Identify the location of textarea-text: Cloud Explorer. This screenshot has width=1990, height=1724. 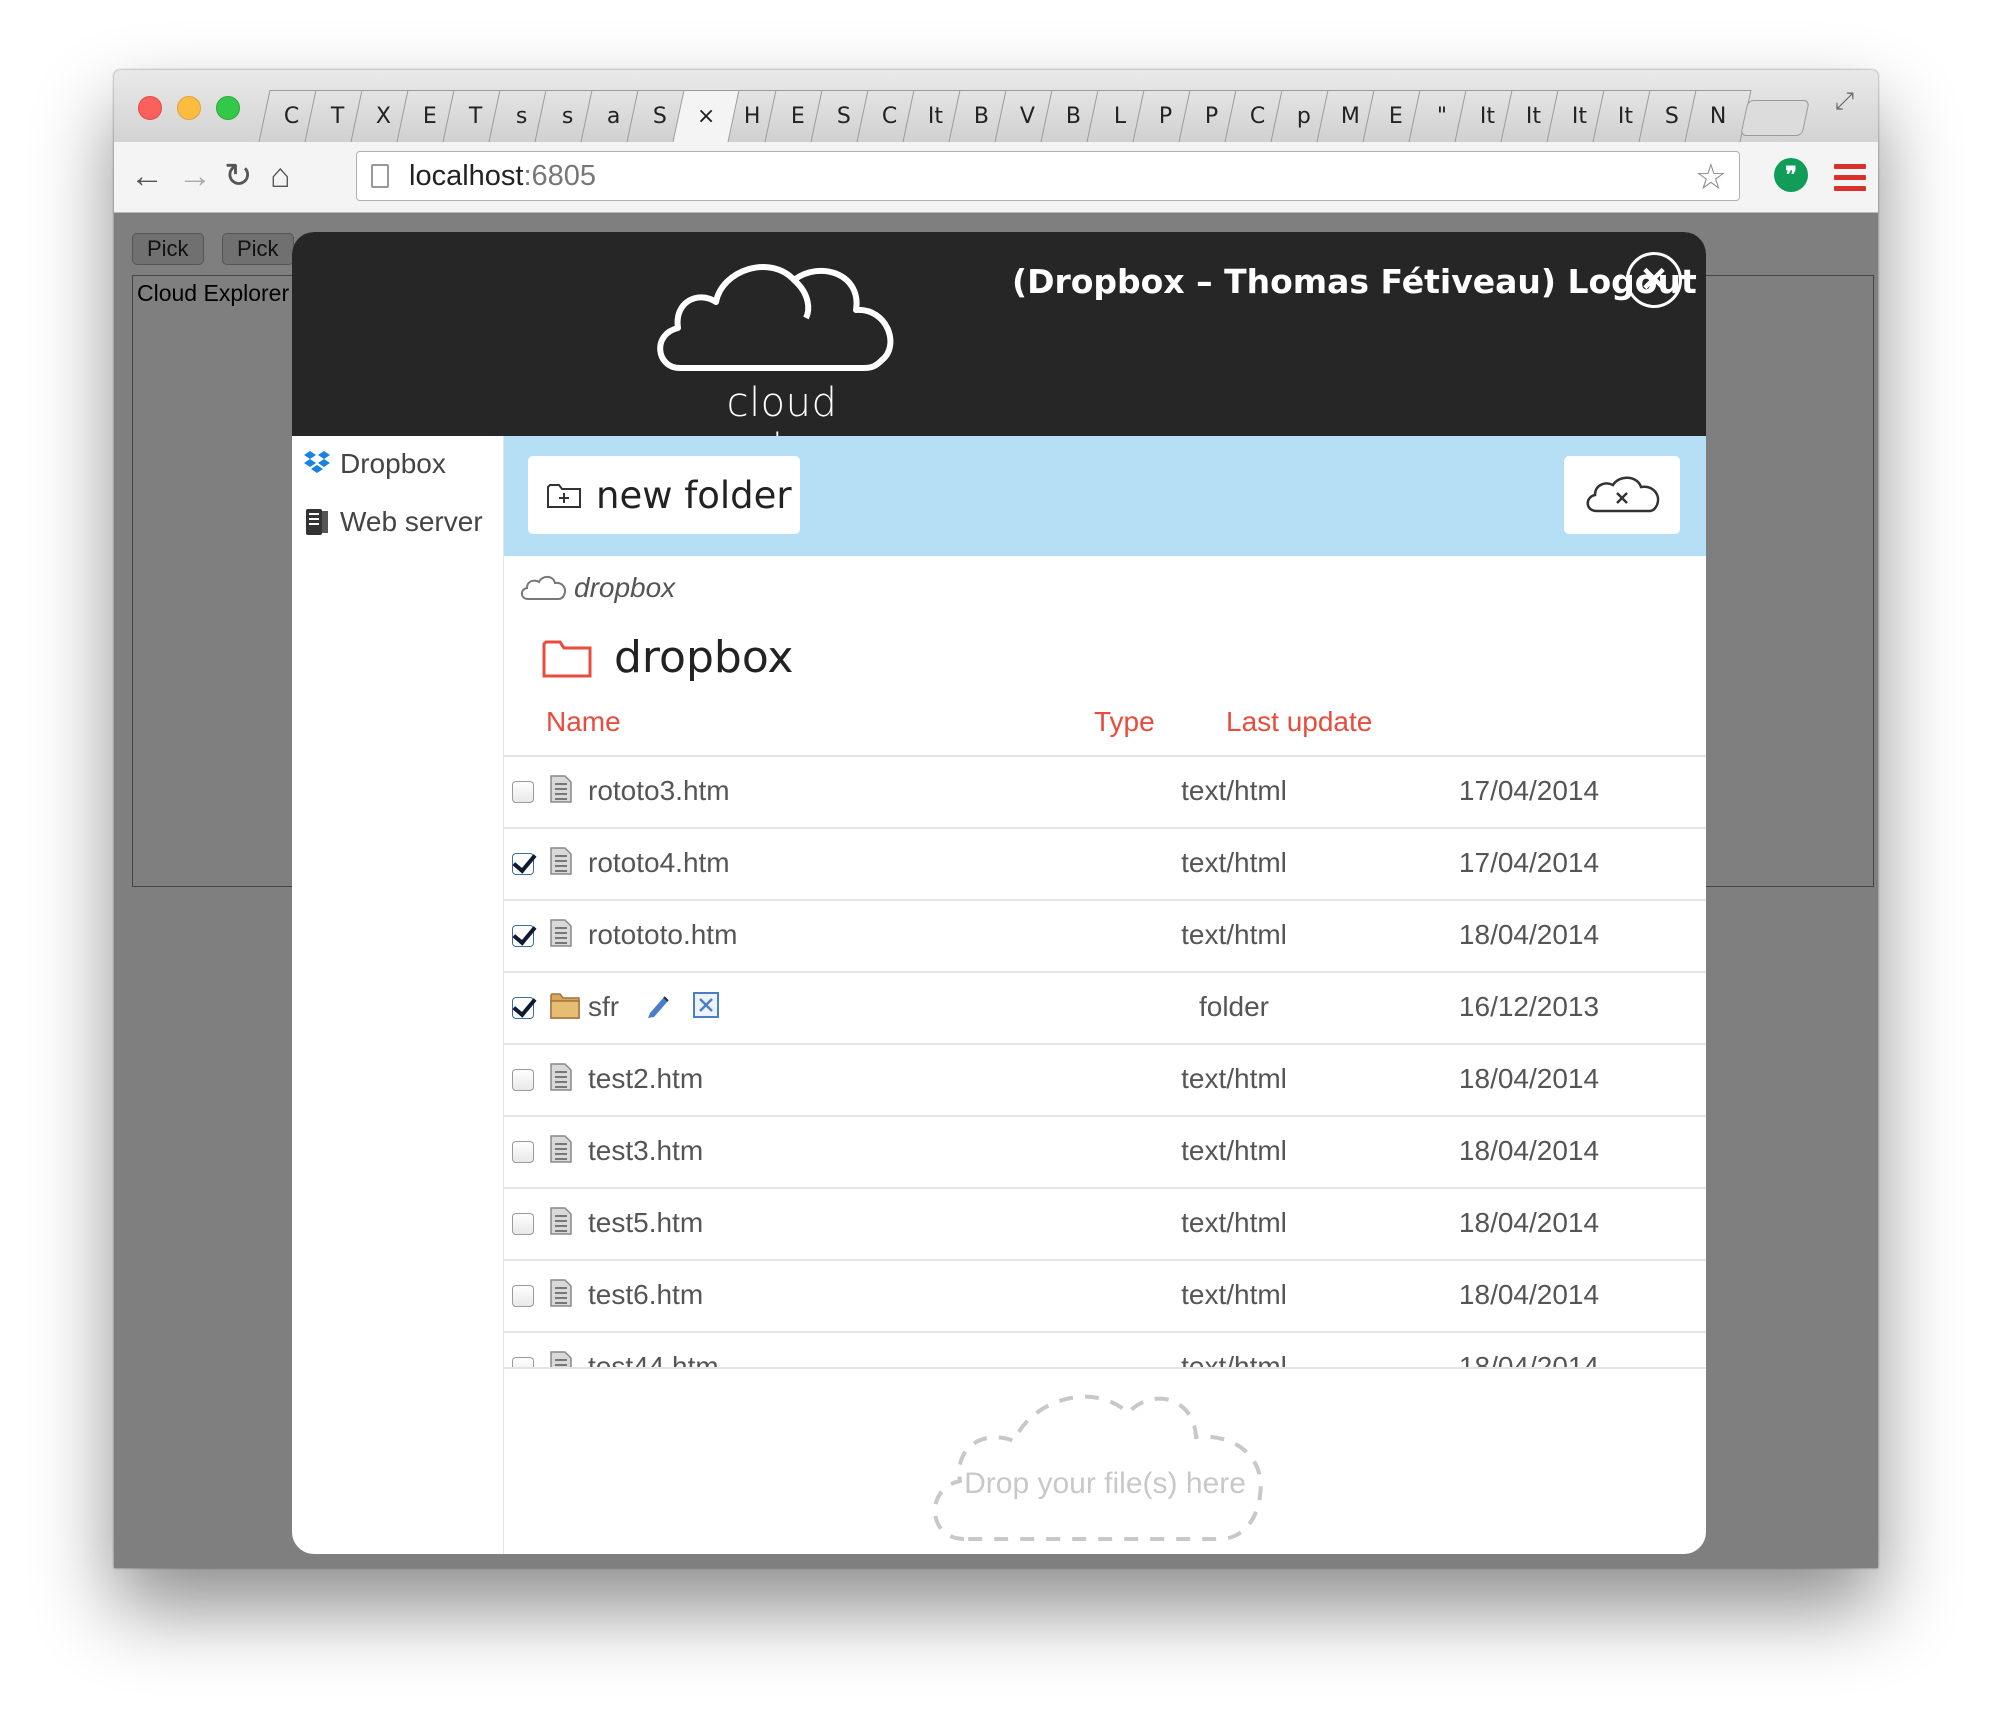
(213, 293).